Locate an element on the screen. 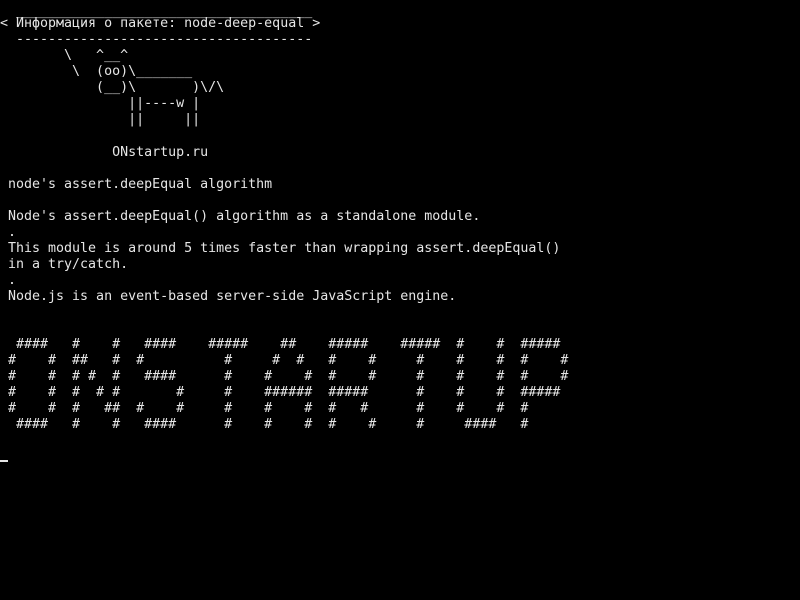 This screenshot has height=600, width=800. cow-ascii-line: (__)\ )\/\ is located at coordinates (116, 87).